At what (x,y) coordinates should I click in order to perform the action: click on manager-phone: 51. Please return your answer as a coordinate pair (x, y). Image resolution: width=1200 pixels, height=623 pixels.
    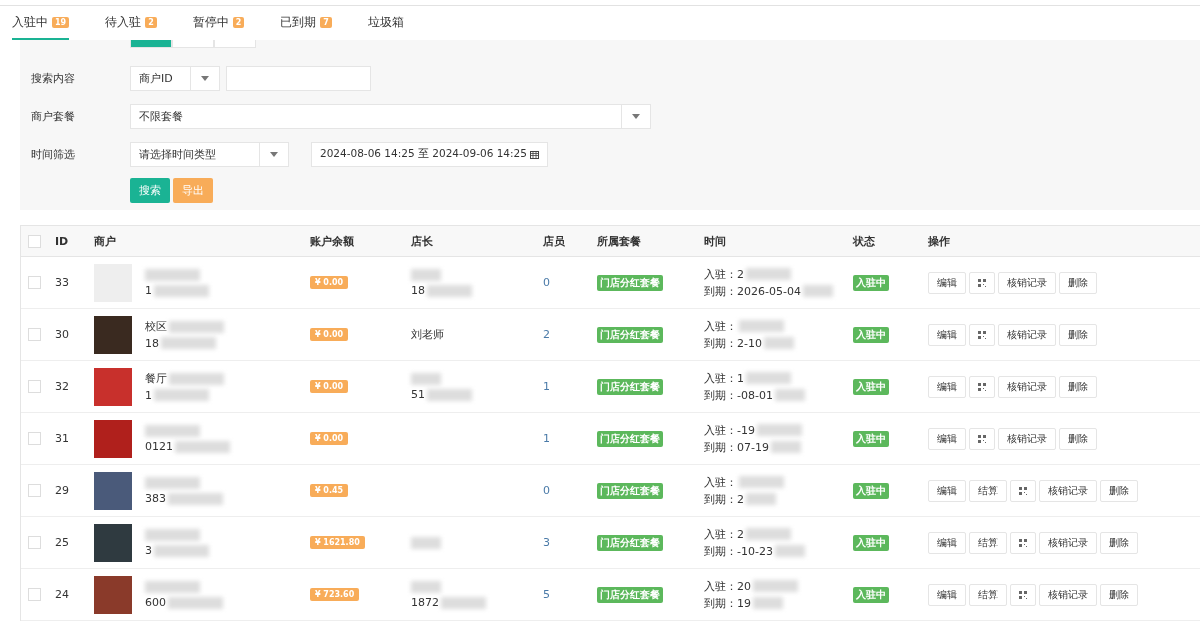
    Looking at the image, I should click on (418, 394).